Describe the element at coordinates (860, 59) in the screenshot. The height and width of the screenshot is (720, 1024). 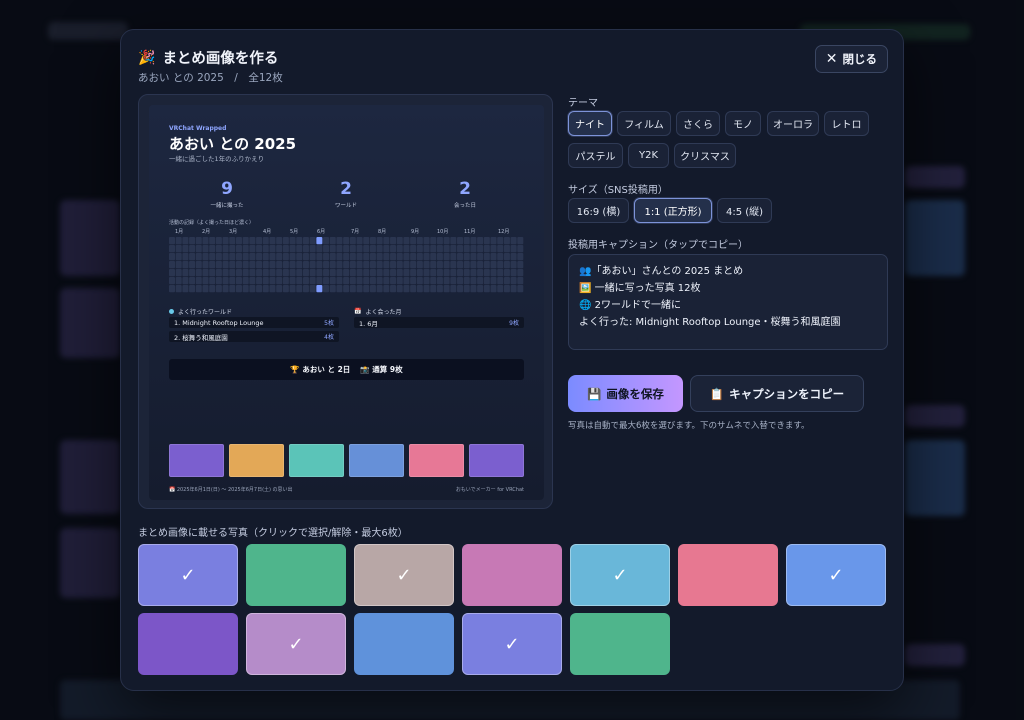
I see `close-button-label: 閉じる` at that location.